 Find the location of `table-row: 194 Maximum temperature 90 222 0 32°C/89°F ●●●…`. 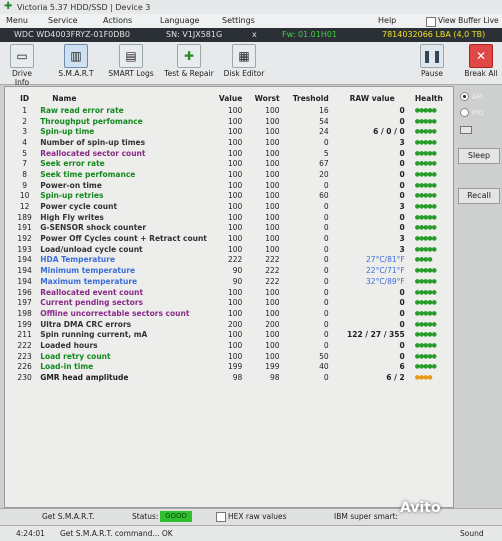

table-row: 194 Maximum temperature 90 222 0 32°C/89°F ●●●… is located at coordinates (232, 281).